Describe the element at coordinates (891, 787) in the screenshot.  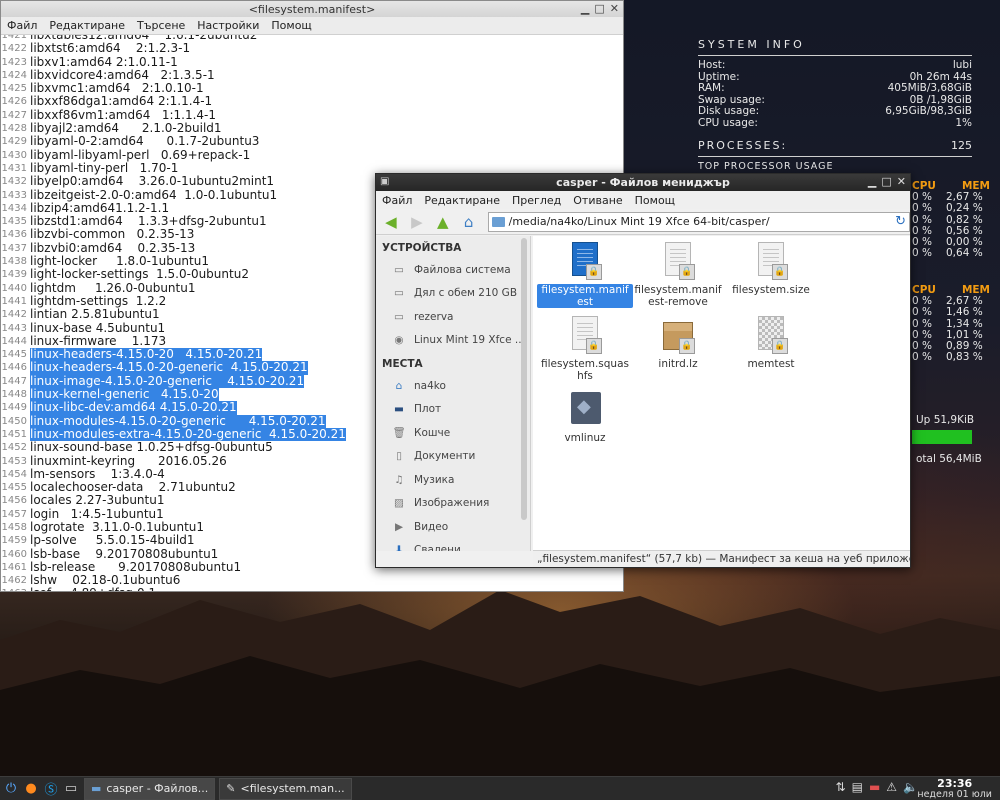
I see `notifications-icon: ⚠` at that location.